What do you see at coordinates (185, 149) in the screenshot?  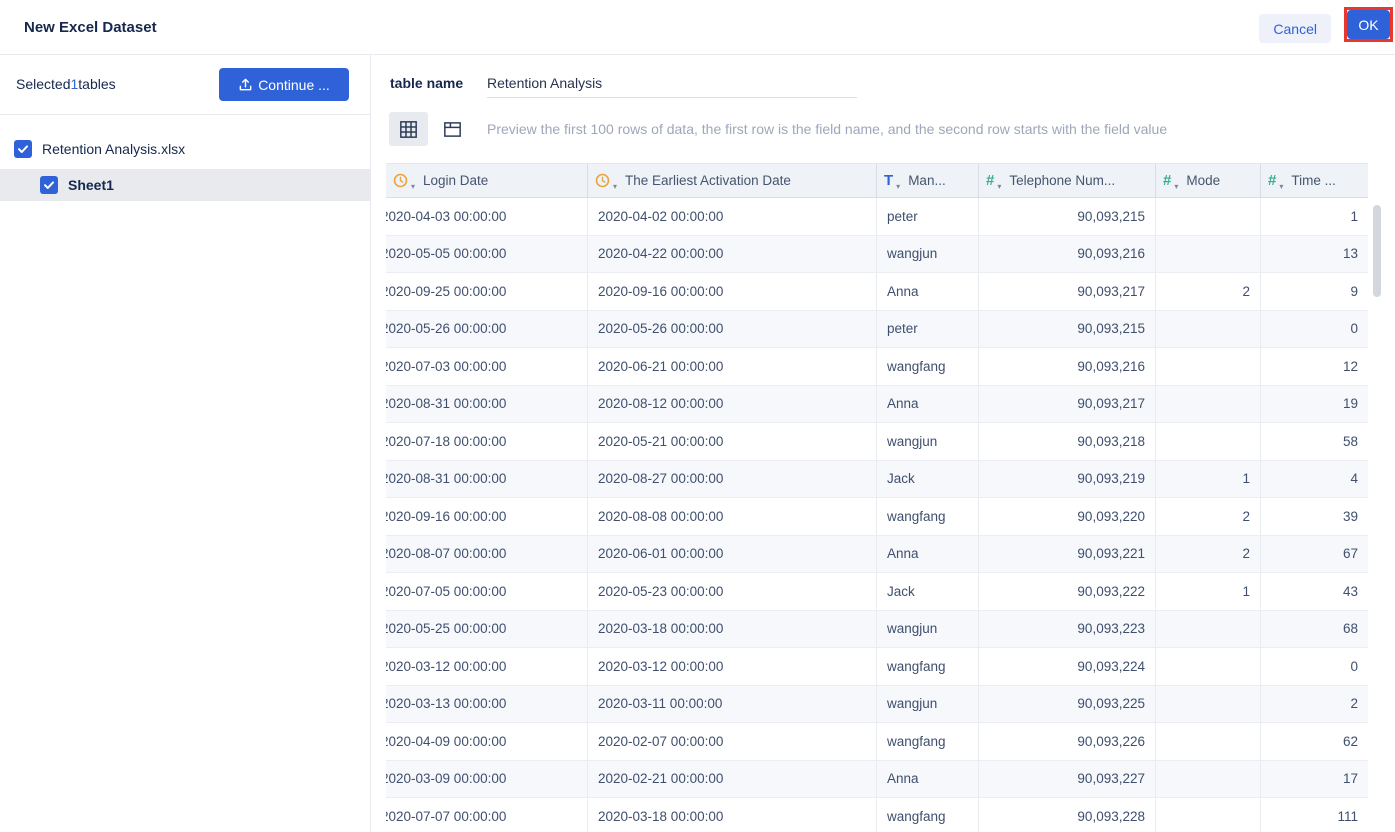 I see `tree-item-file: Retention Analysis.xlsx` at bounding box center [185, 149].